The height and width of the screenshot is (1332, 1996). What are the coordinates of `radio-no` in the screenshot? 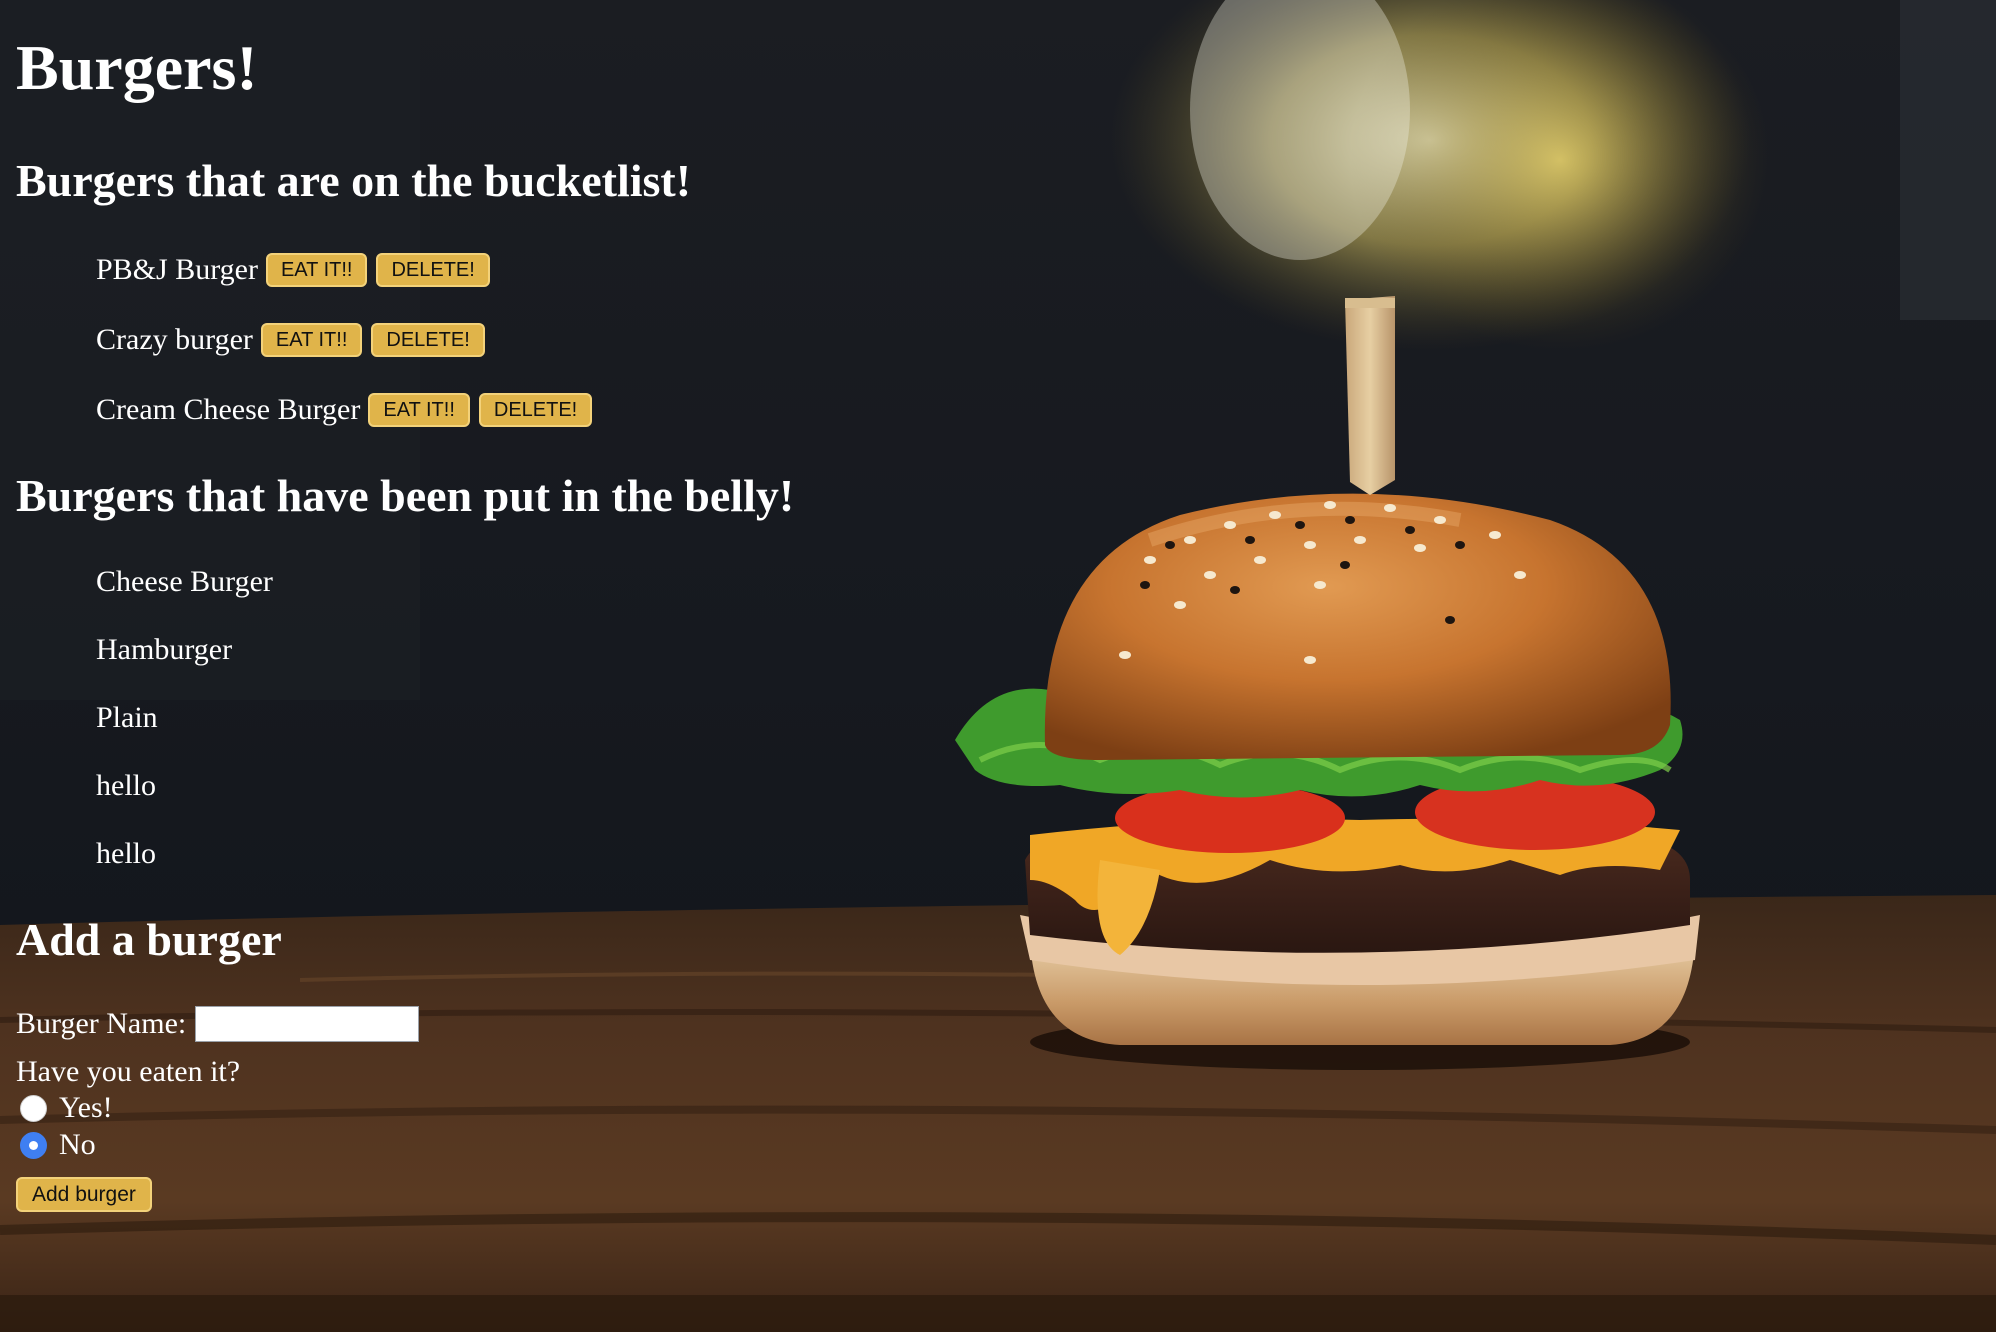 It's located at (33, 1145).